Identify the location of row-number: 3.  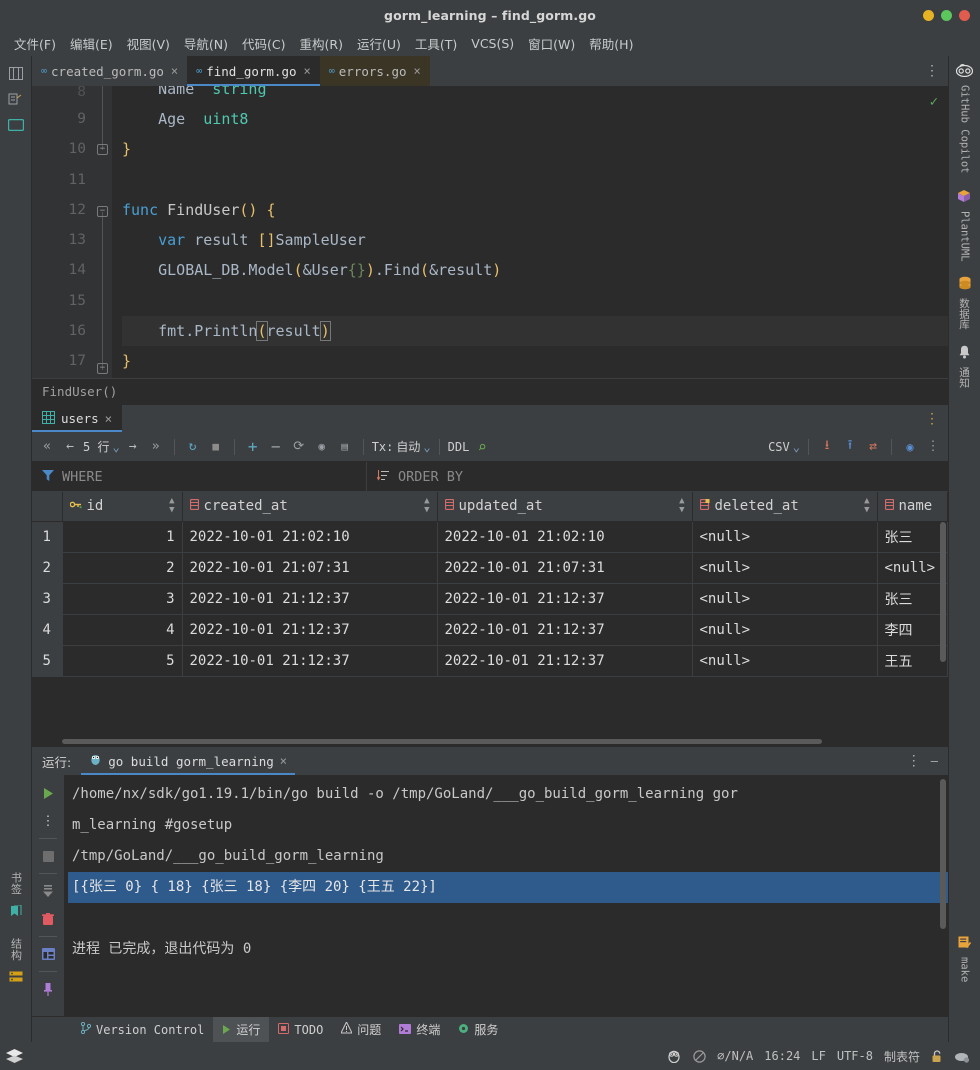
(47, 599).